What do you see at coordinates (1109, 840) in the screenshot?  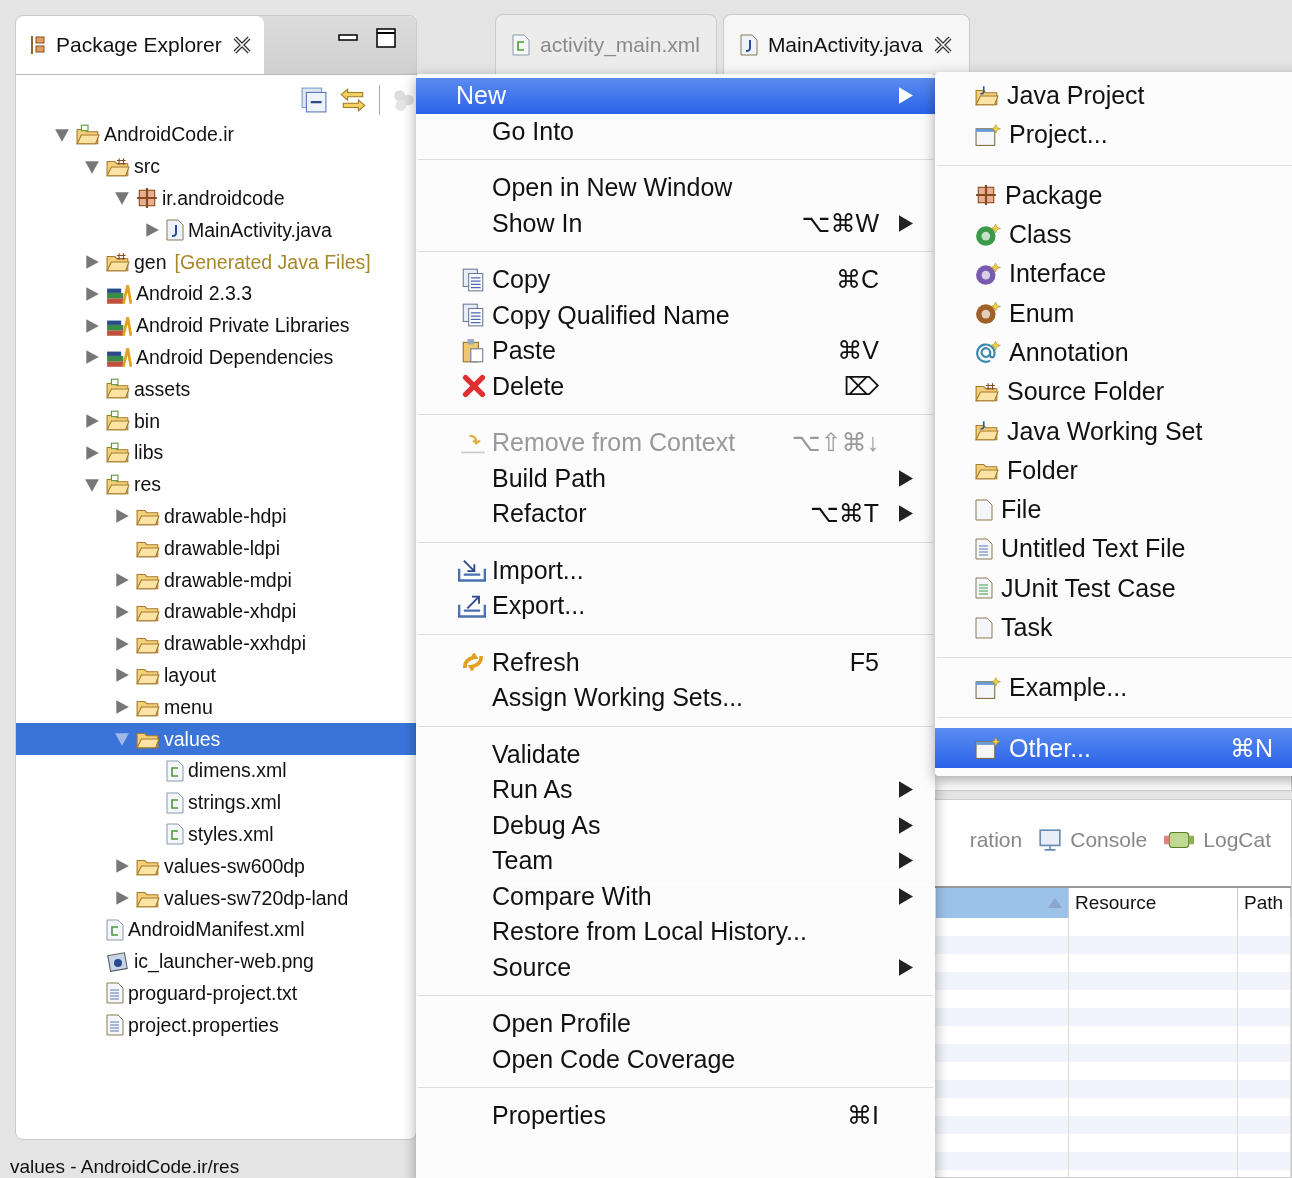 I see `view-tab: Console` at bounding box center [1109, 840].